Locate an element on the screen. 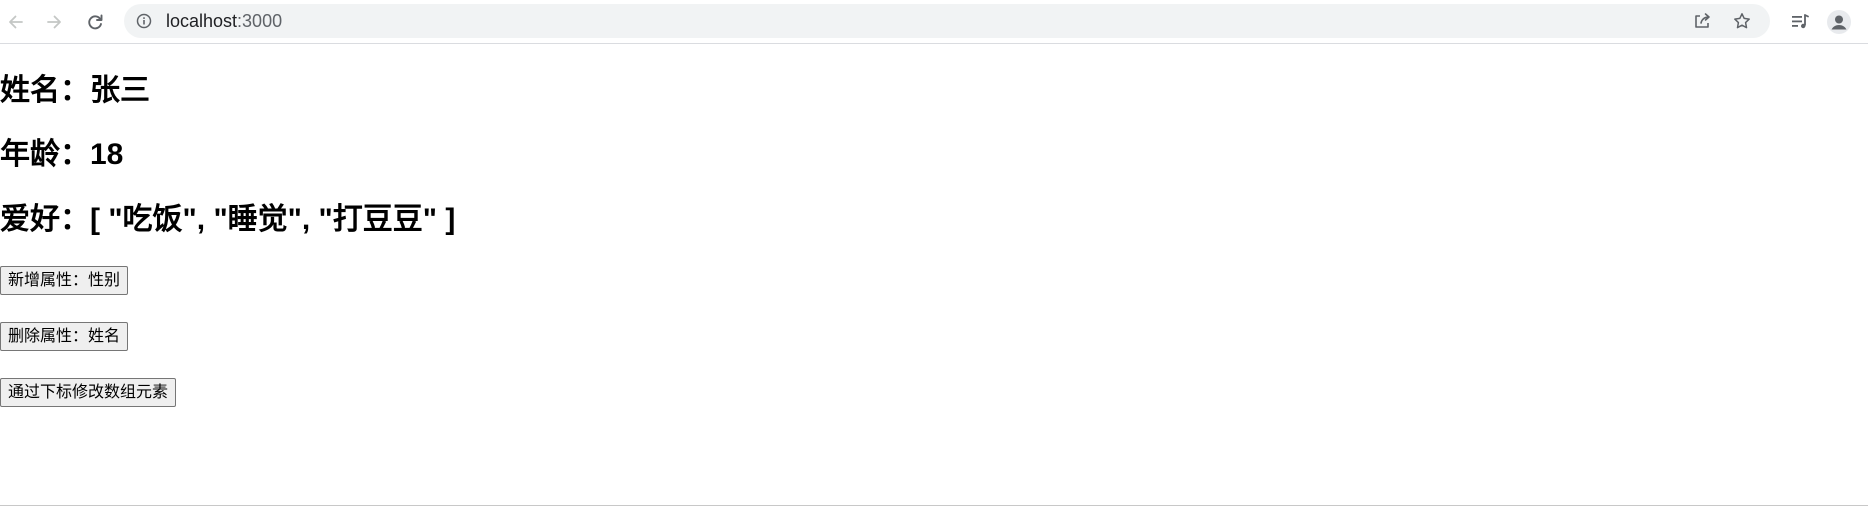  info-icon is located at coordinates (144, 21).